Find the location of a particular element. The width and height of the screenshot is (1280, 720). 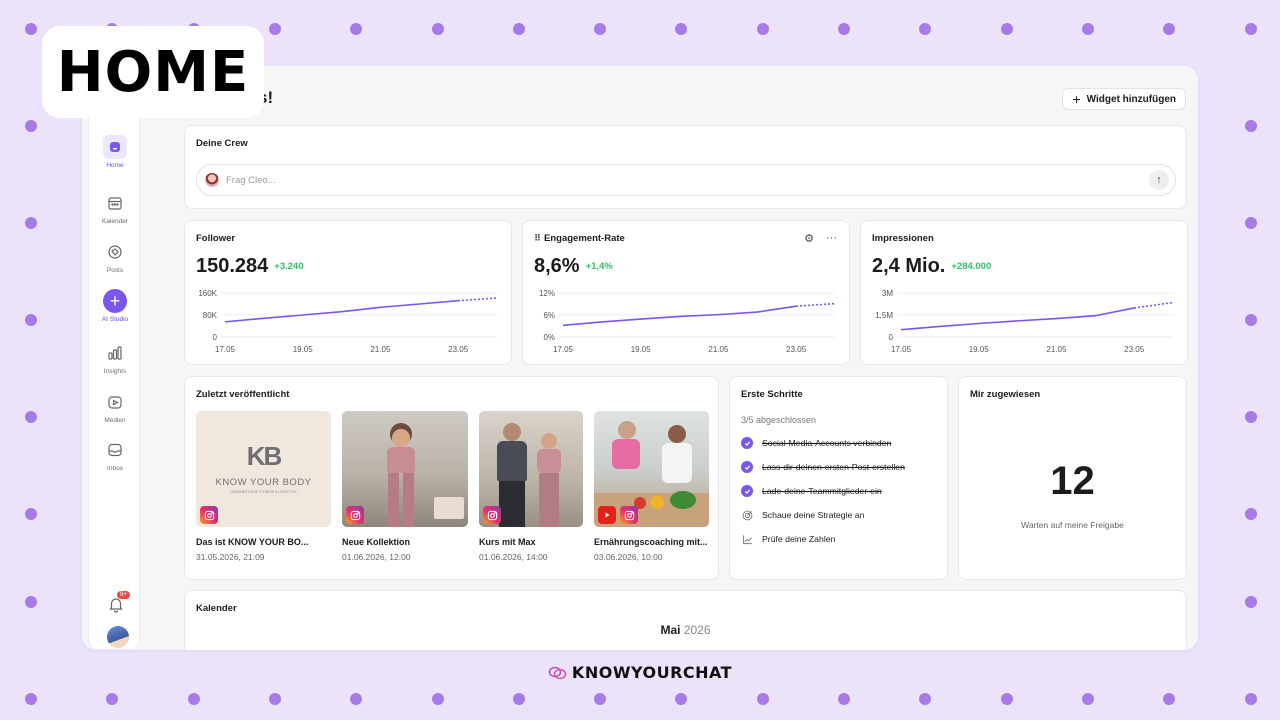

x-tick-label: 21.05 is located at coordinates (718, 349).